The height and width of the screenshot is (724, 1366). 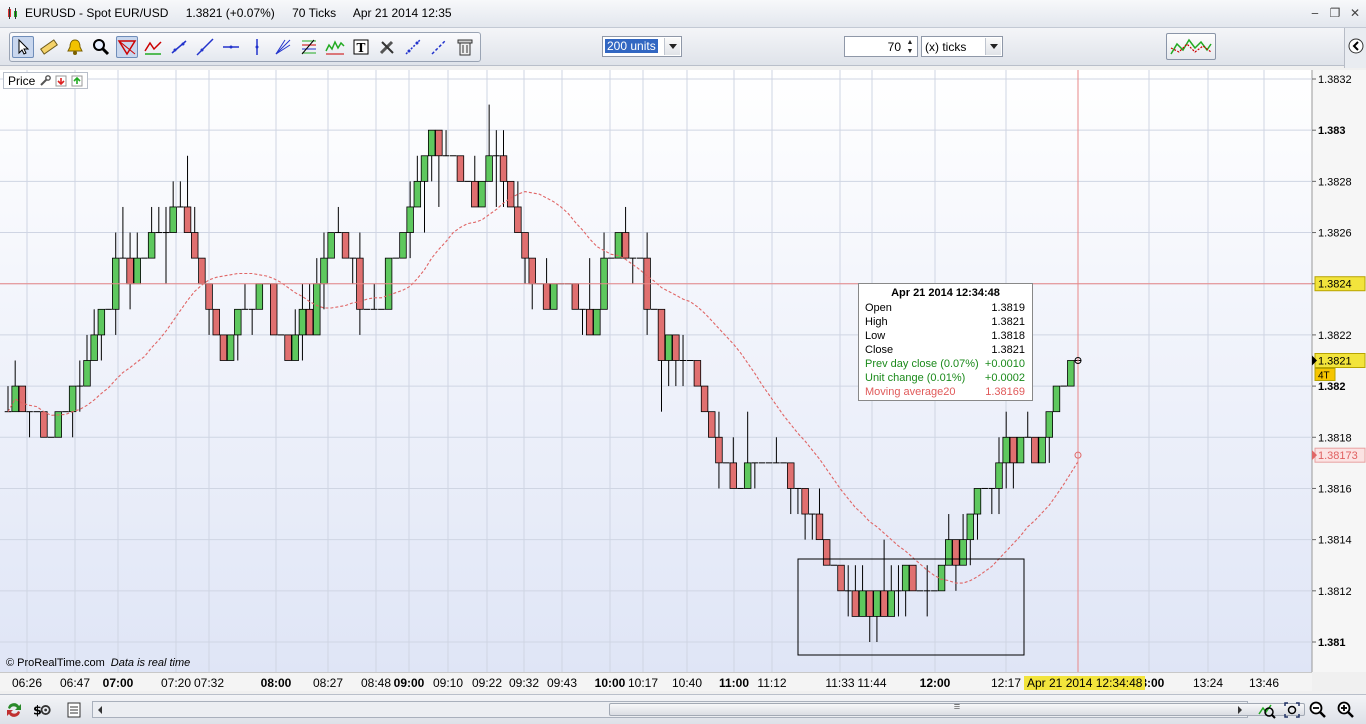 I want to click on scroll-thumb, so click(x=957, y=709).